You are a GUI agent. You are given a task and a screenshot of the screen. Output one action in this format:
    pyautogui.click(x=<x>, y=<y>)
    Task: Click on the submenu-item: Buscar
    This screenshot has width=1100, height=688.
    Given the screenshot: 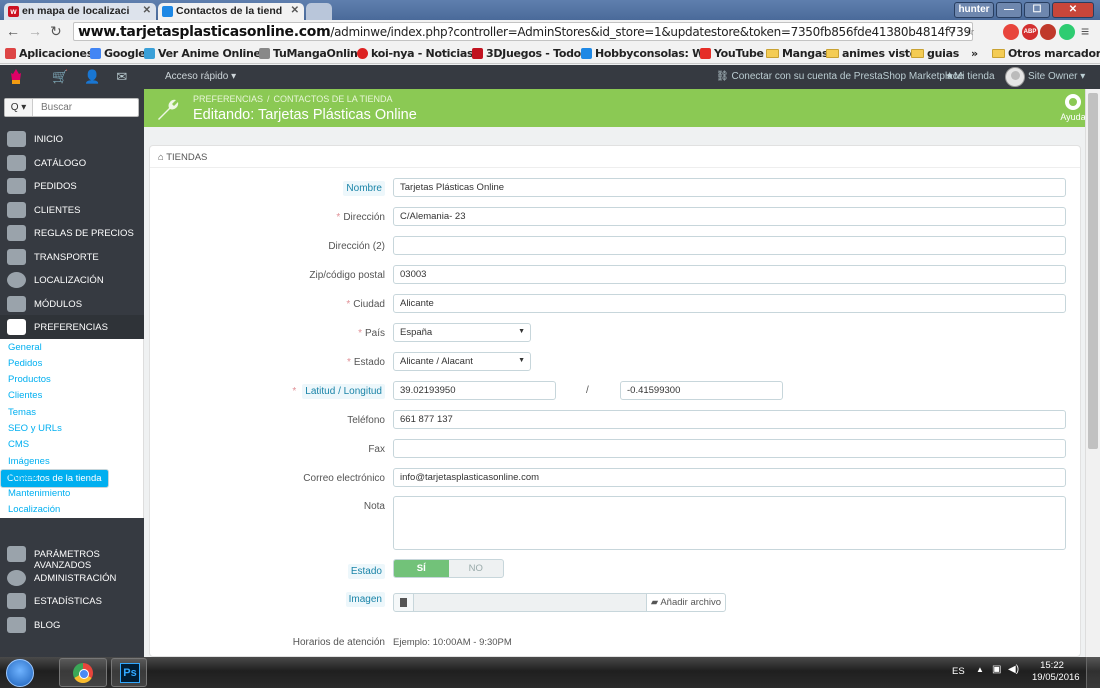 What is the action you would take?
    pyautogui.click(x=71, y=477)
    